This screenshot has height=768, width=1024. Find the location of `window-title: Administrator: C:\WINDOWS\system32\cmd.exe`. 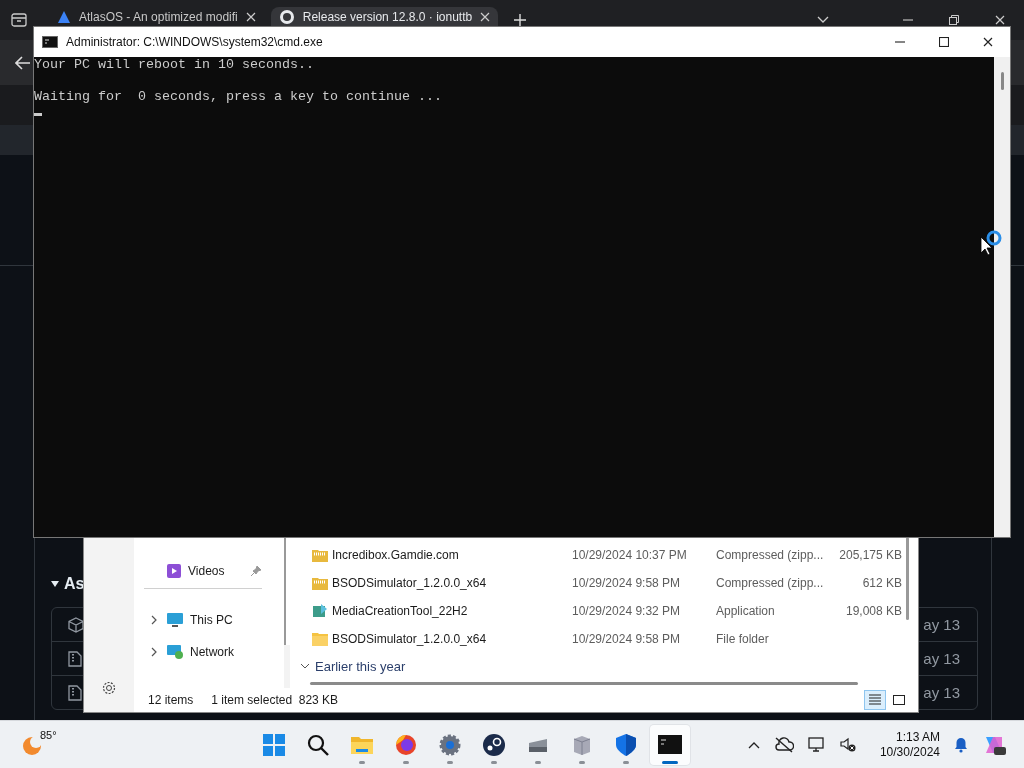

window-title: Administrator: C:\WINDOWS\system32\cmd.exe is located at coordinates (194, 42).